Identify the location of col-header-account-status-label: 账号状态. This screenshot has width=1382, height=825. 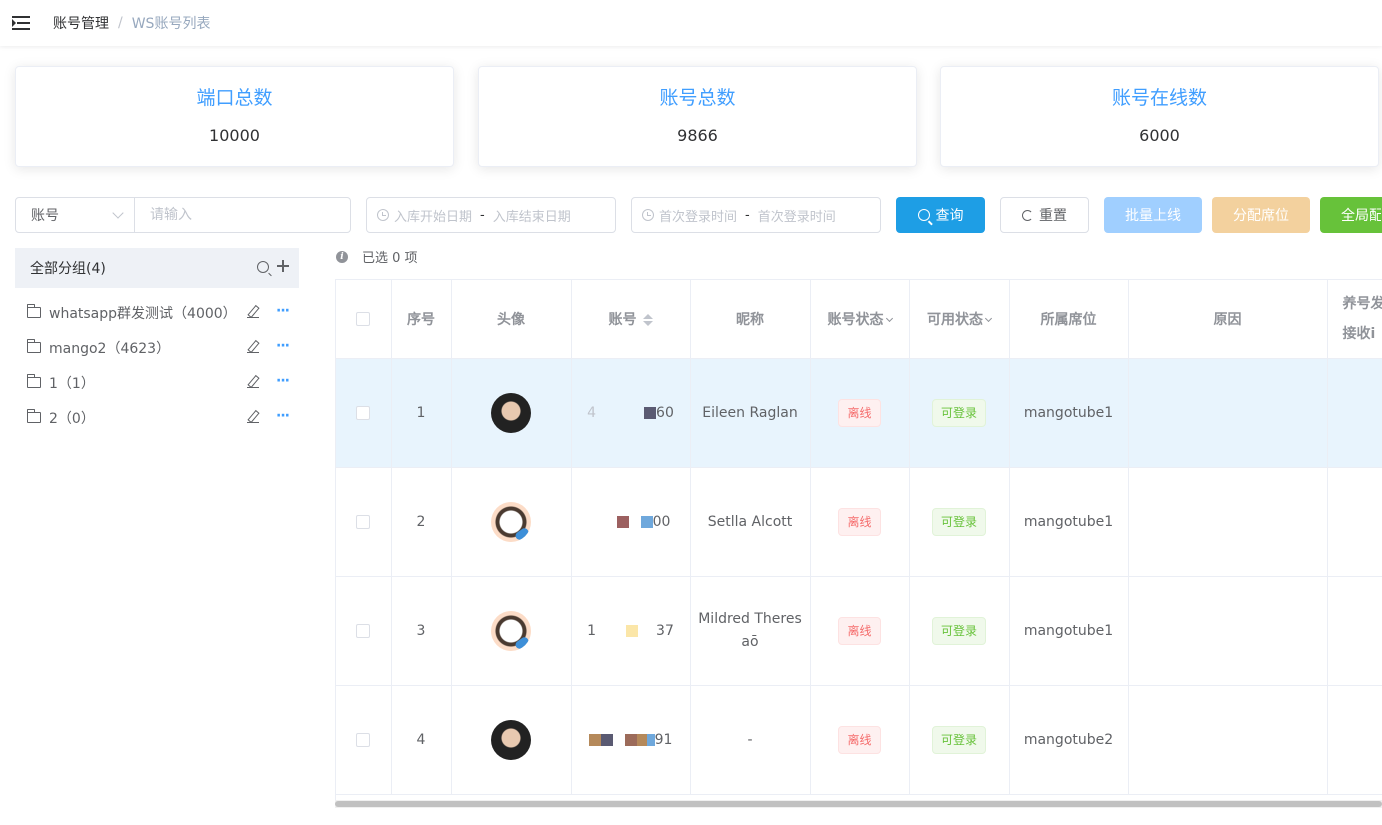
(855, 319).